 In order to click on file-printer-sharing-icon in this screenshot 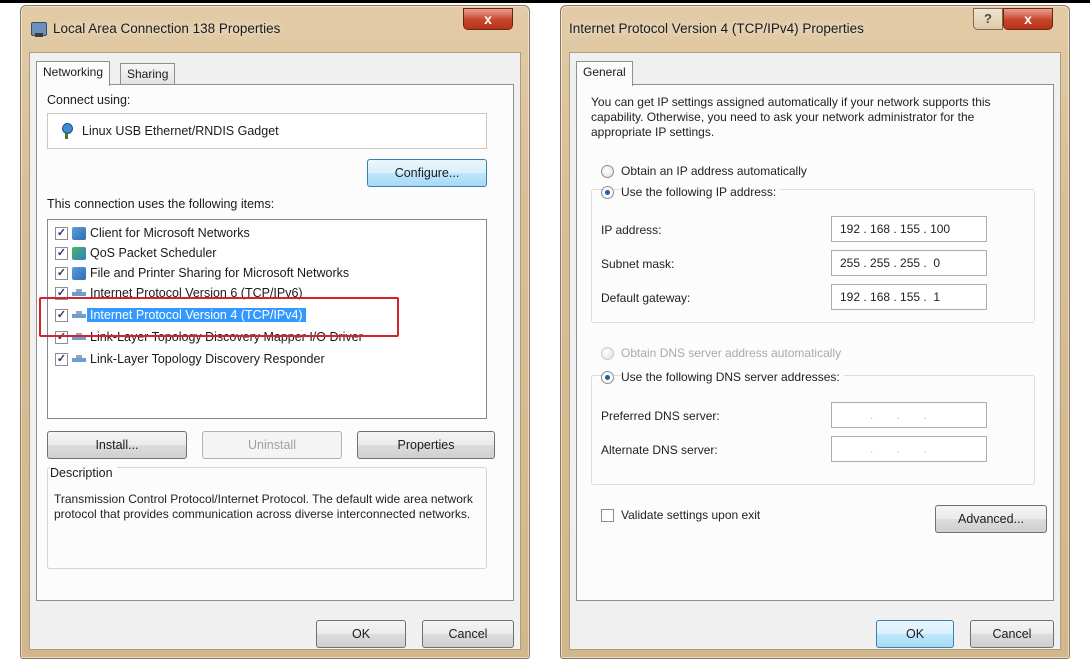, I will do `click(79, 273)`.